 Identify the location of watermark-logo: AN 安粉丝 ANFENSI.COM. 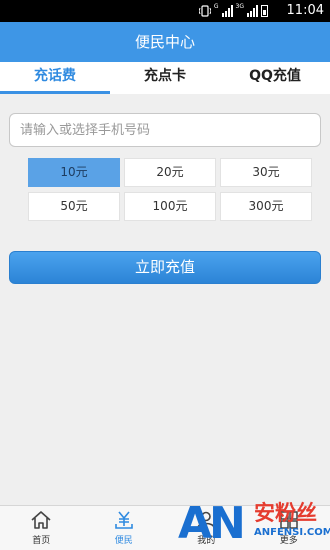
(254, 524).